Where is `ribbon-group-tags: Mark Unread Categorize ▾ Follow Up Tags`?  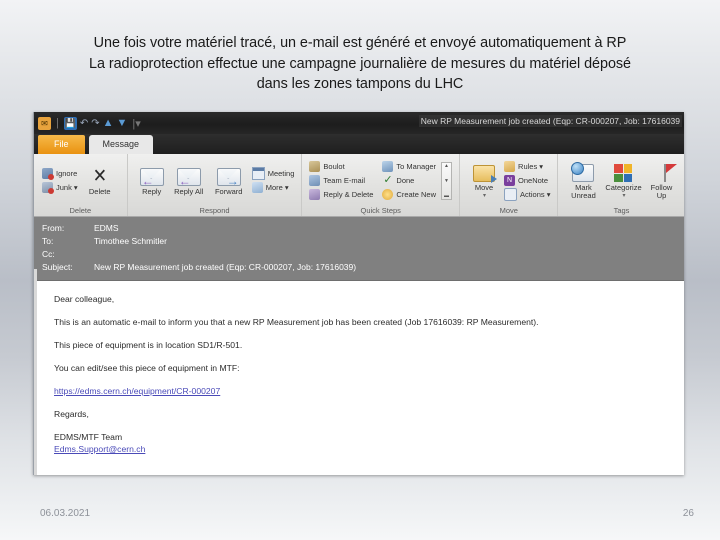 ribbon-group-tags: Mark Unread Categorize ▾ Follow Up Tags is located at coordinates (621, 185).